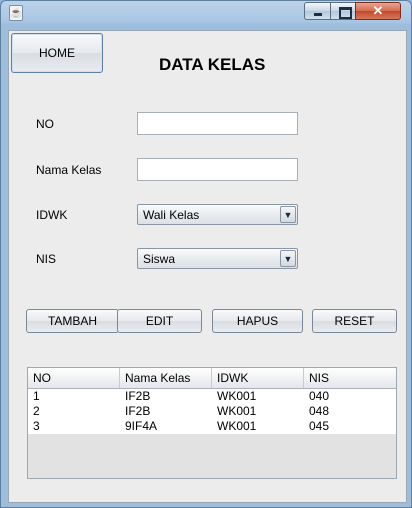  Describe the element at coordinates (212, 426) in the screenshot. I see `table-row: 3 9IF4A WK001 045` at that location.